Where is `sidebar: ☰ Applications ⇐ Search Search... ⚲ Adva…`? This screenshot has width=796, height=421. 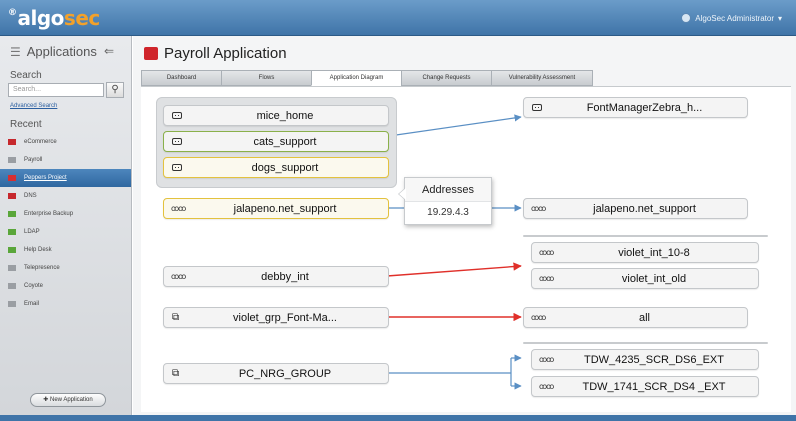
sidebar: ☰ Applications ⇐ Search Search... ⚲ Adva… is located at coordinates (66, 225).